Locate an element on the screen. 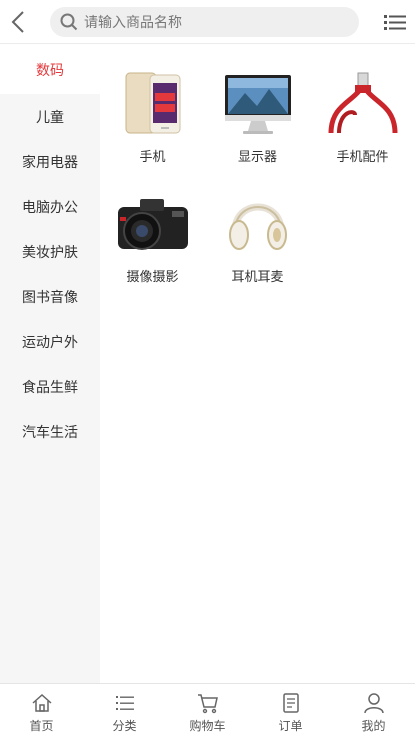 This screenshot has height=737, width=415. category-card-camera: 摄像摄影 is located at coordinates (152, 248).